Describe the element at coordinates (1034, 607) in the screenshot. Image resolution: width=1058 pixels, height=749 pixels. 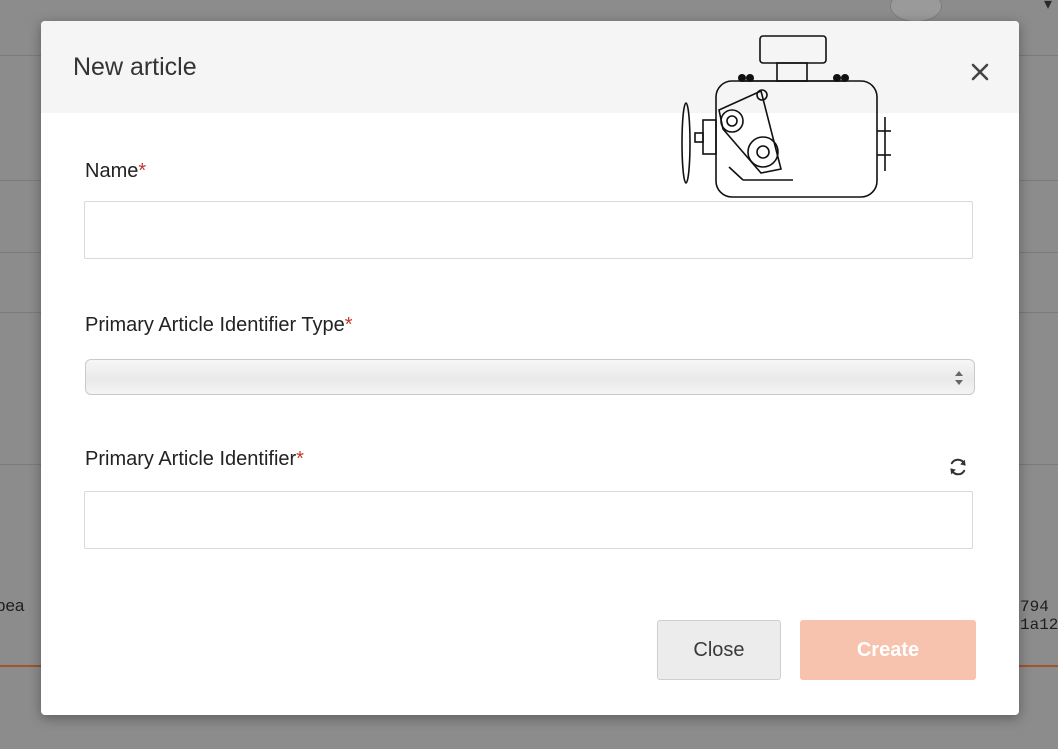
I see `background-row-id-line1: 794` at that location.